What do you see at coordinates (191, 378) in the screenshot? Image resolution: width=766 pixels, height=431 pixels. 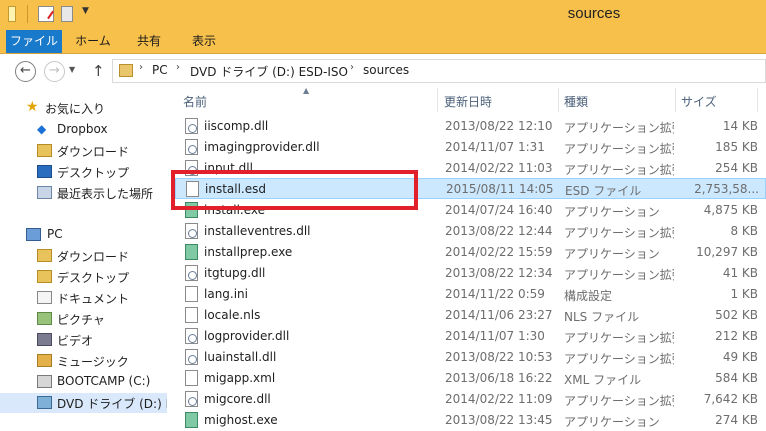 I see `xml-file-icon` at bounding box center [191, 378].